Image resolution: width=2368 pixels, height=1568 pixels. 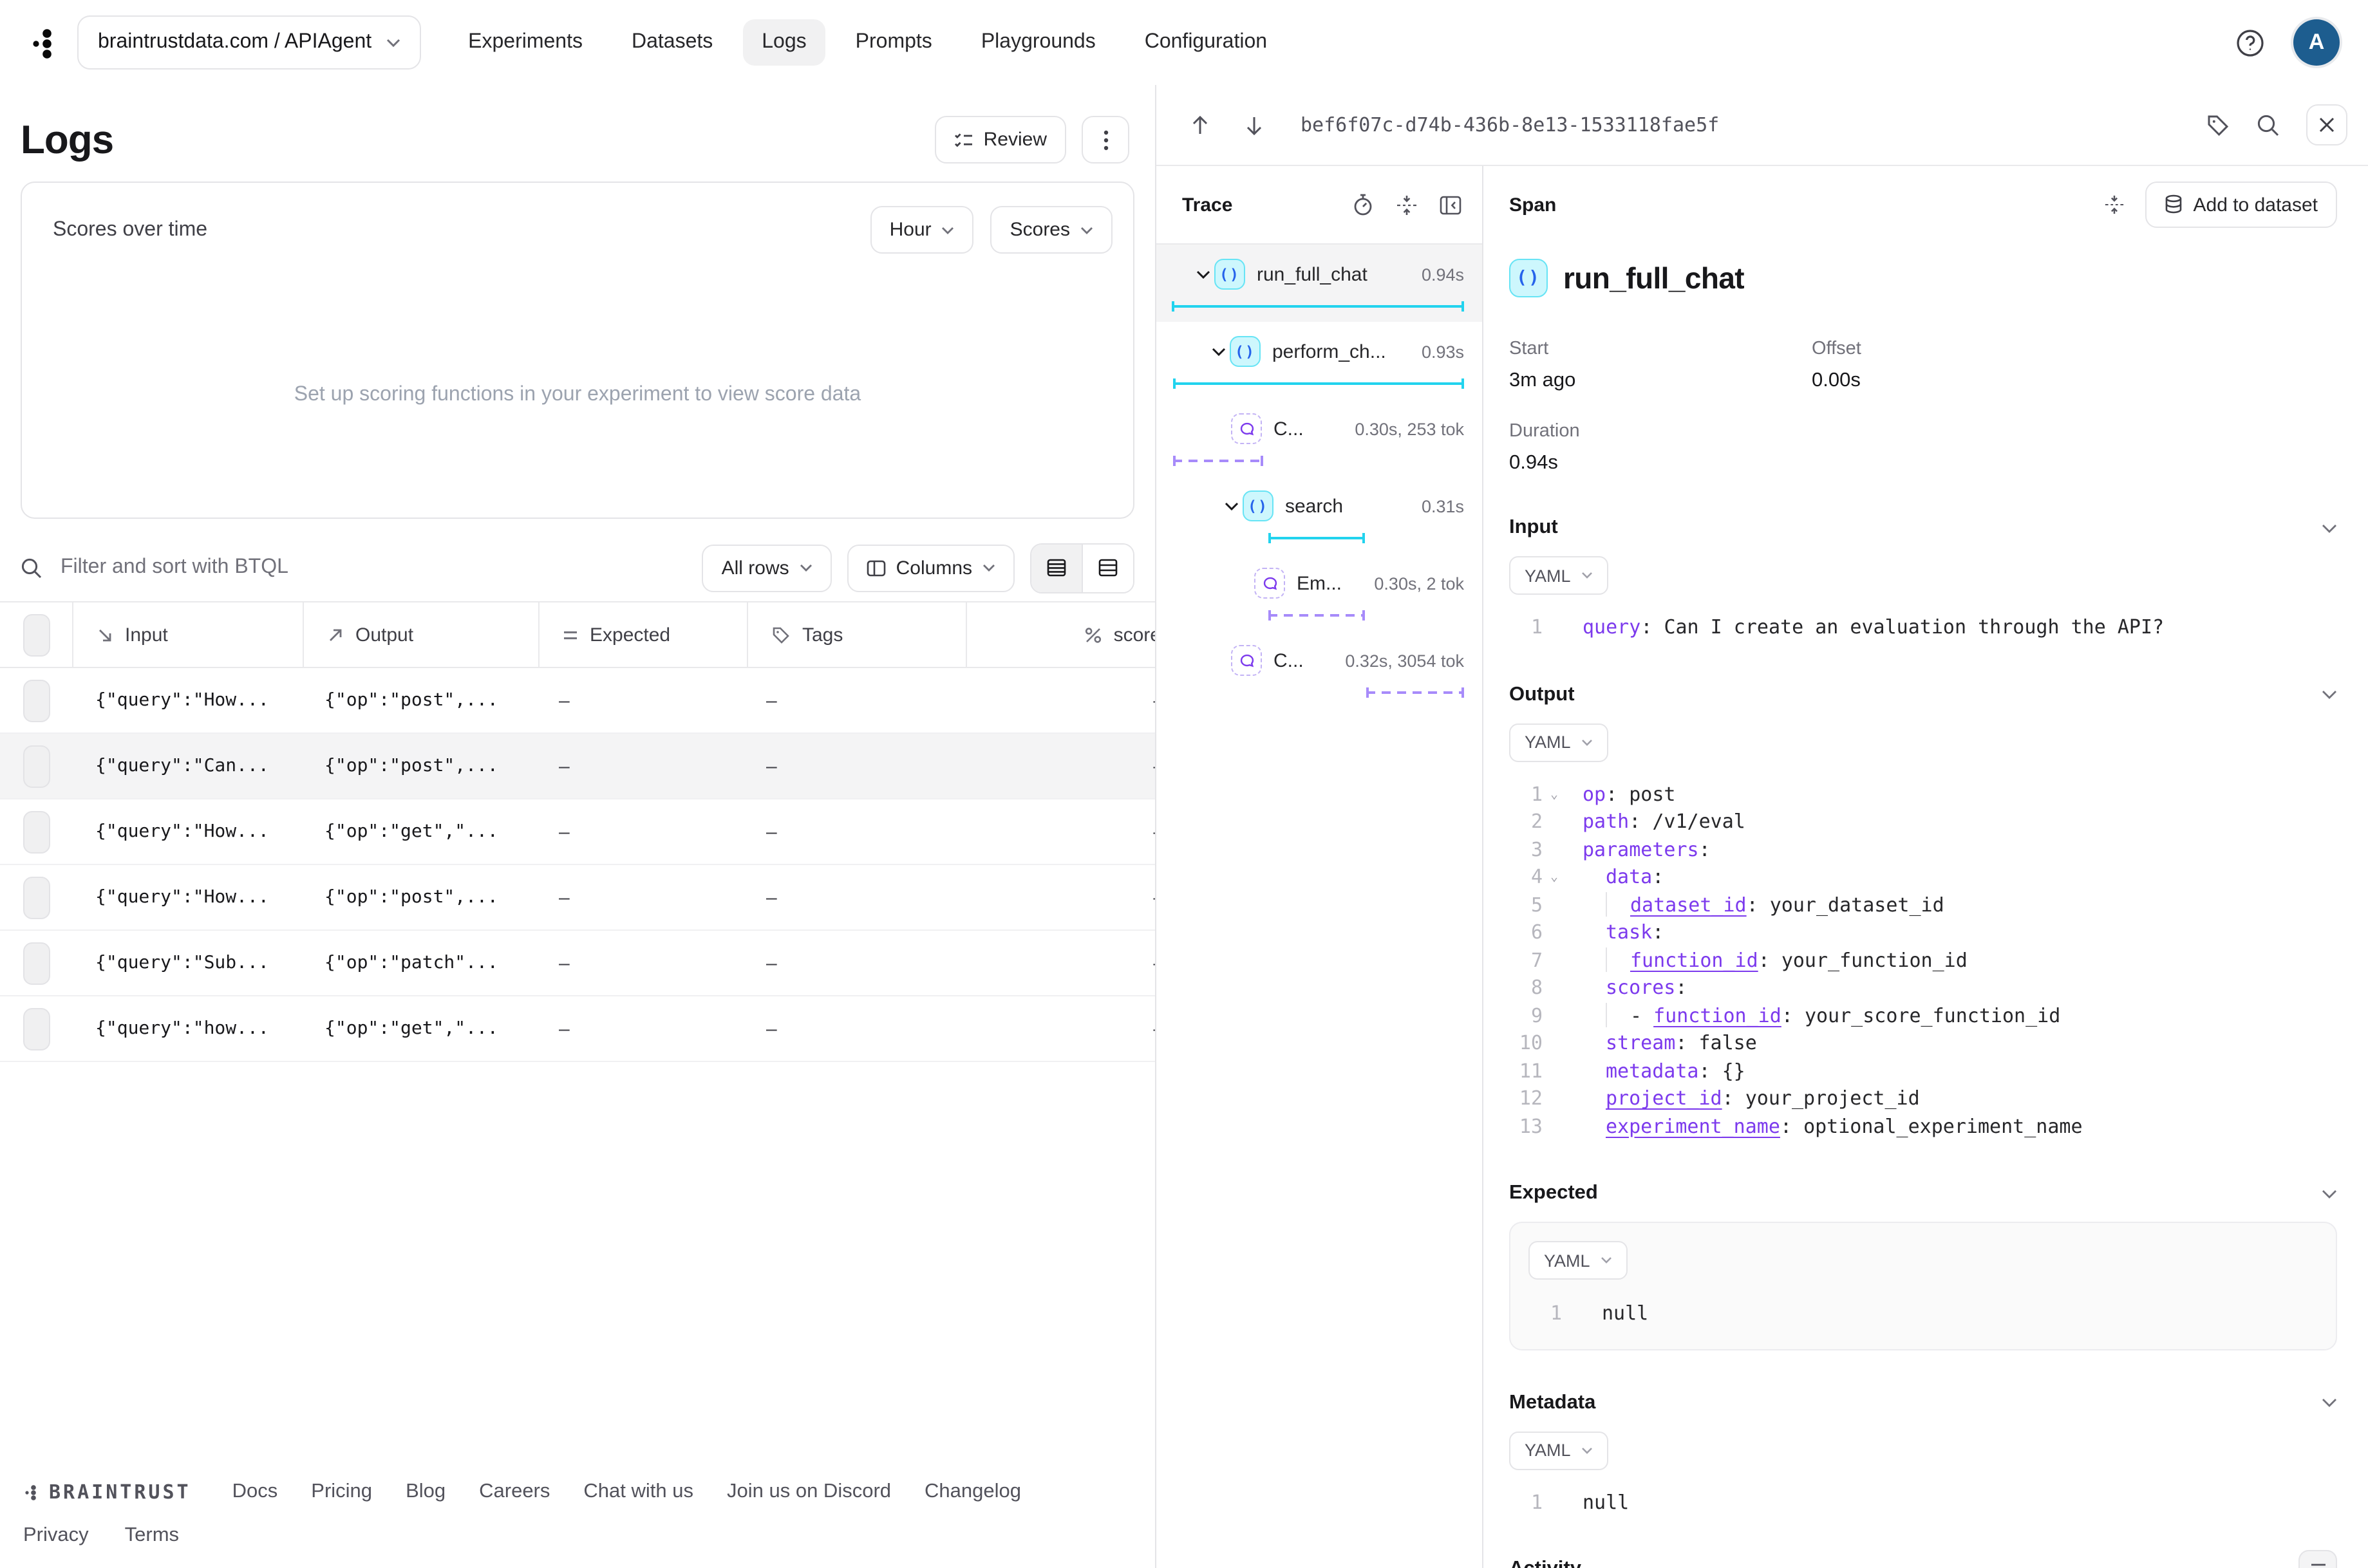 I want to click on nav-tab-prompts: Prompts, so click(x=894, y=43).